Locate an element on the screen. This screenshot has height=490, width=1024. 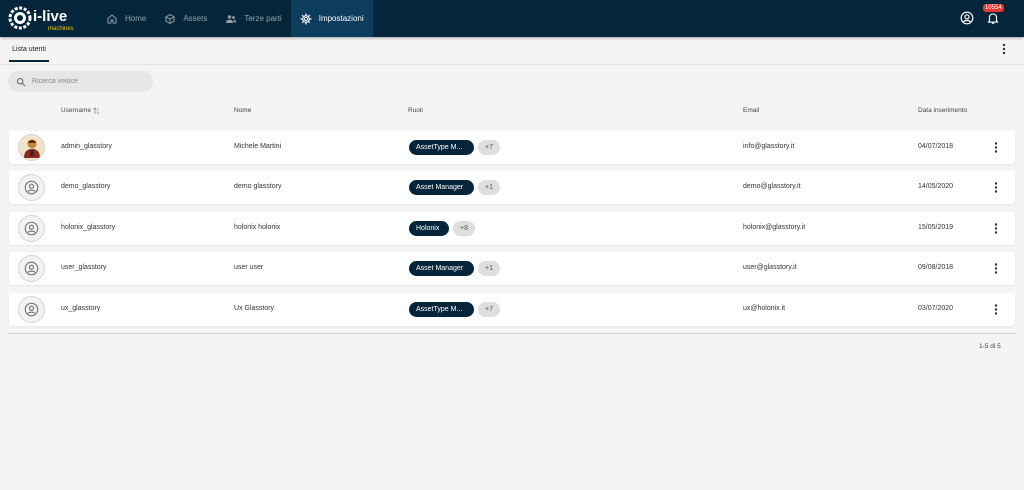
column-header-username: Username is located at coordinates (76, 110).